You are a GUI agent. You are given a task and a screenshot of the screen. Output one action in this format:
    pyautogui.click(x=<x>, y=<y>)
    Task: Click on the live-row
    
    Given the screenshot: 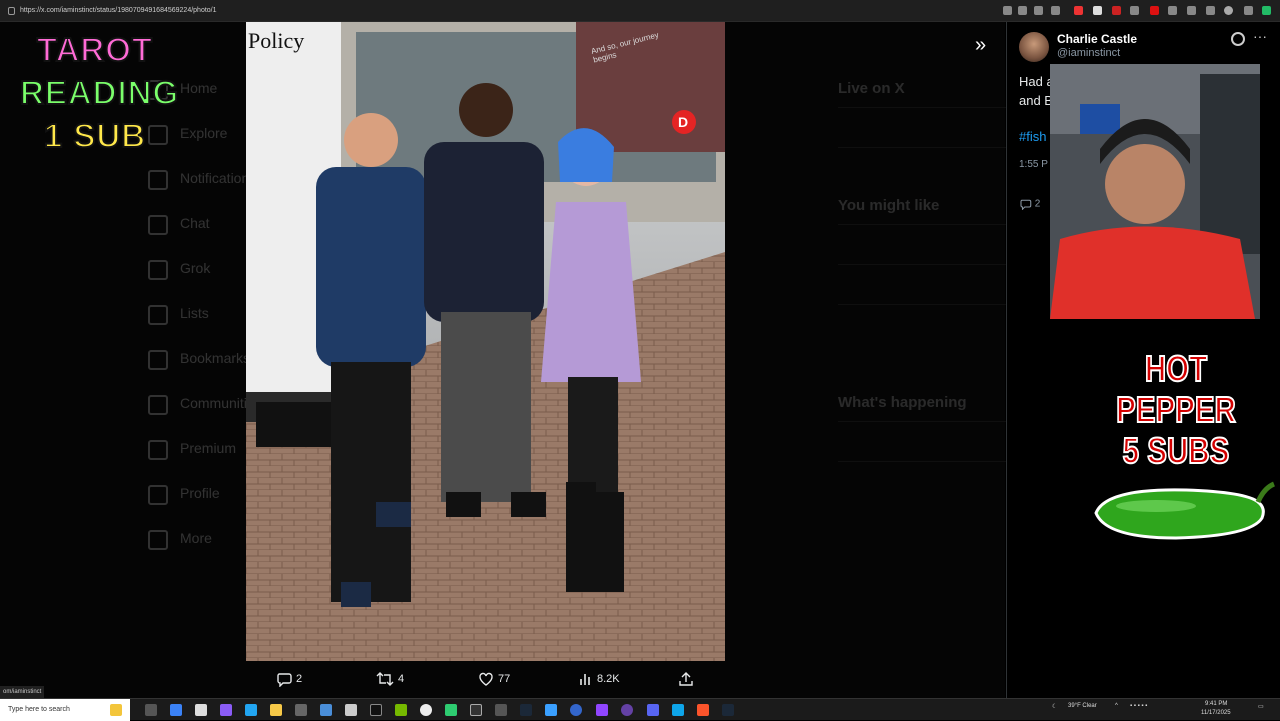 What is the action you would take?
    pyautogui.click(x=922, y=167)
    